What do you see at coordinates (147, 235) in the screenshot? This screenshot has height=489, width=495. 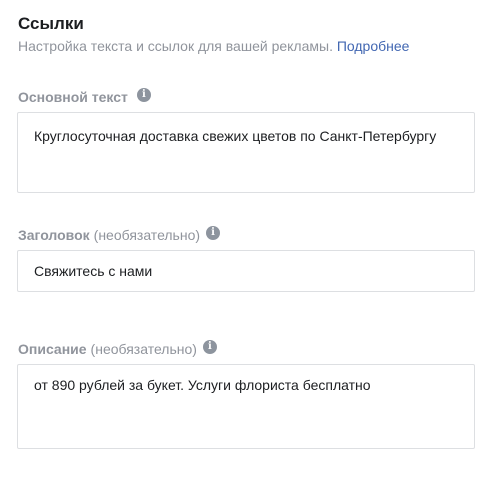 I see `headline-optional-text: (необязательно)` at bounding box center [147, 235].